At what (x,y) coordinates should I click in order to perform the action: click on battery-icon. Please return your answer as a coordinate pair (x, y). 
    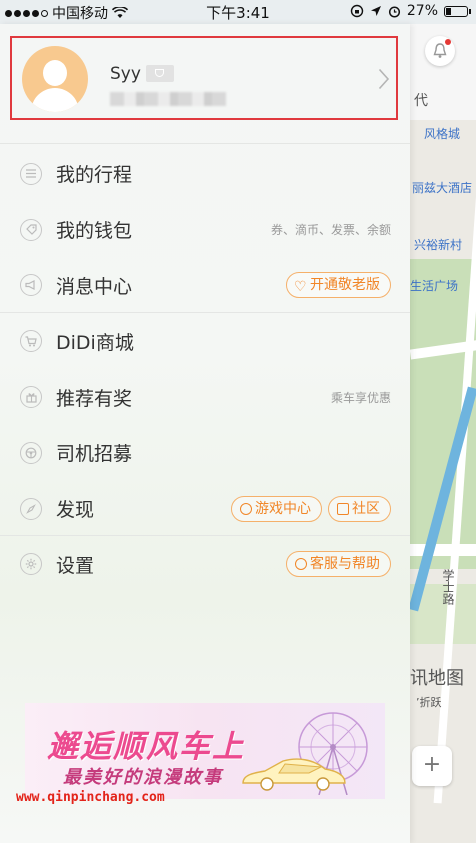
    Looking at the image, I should click on (457, 11).